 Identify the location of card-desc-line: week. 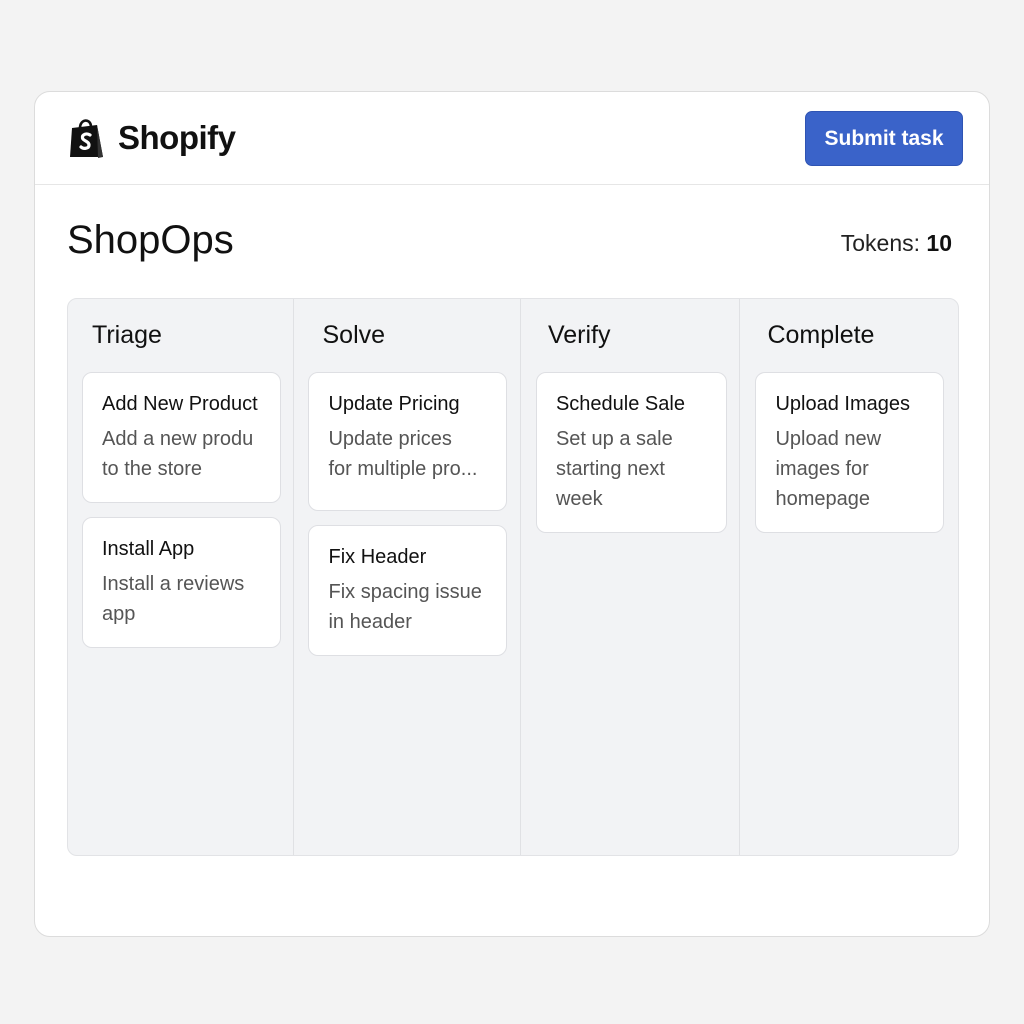
(579, 499).